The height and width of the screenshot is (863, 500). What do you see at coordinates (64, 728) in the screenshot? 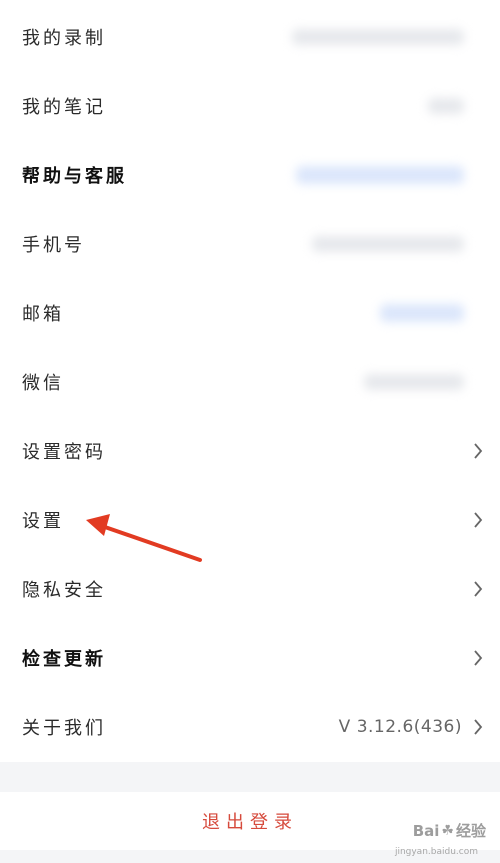
I see `row-label: 关于我们` at bounding box center [64, 728].